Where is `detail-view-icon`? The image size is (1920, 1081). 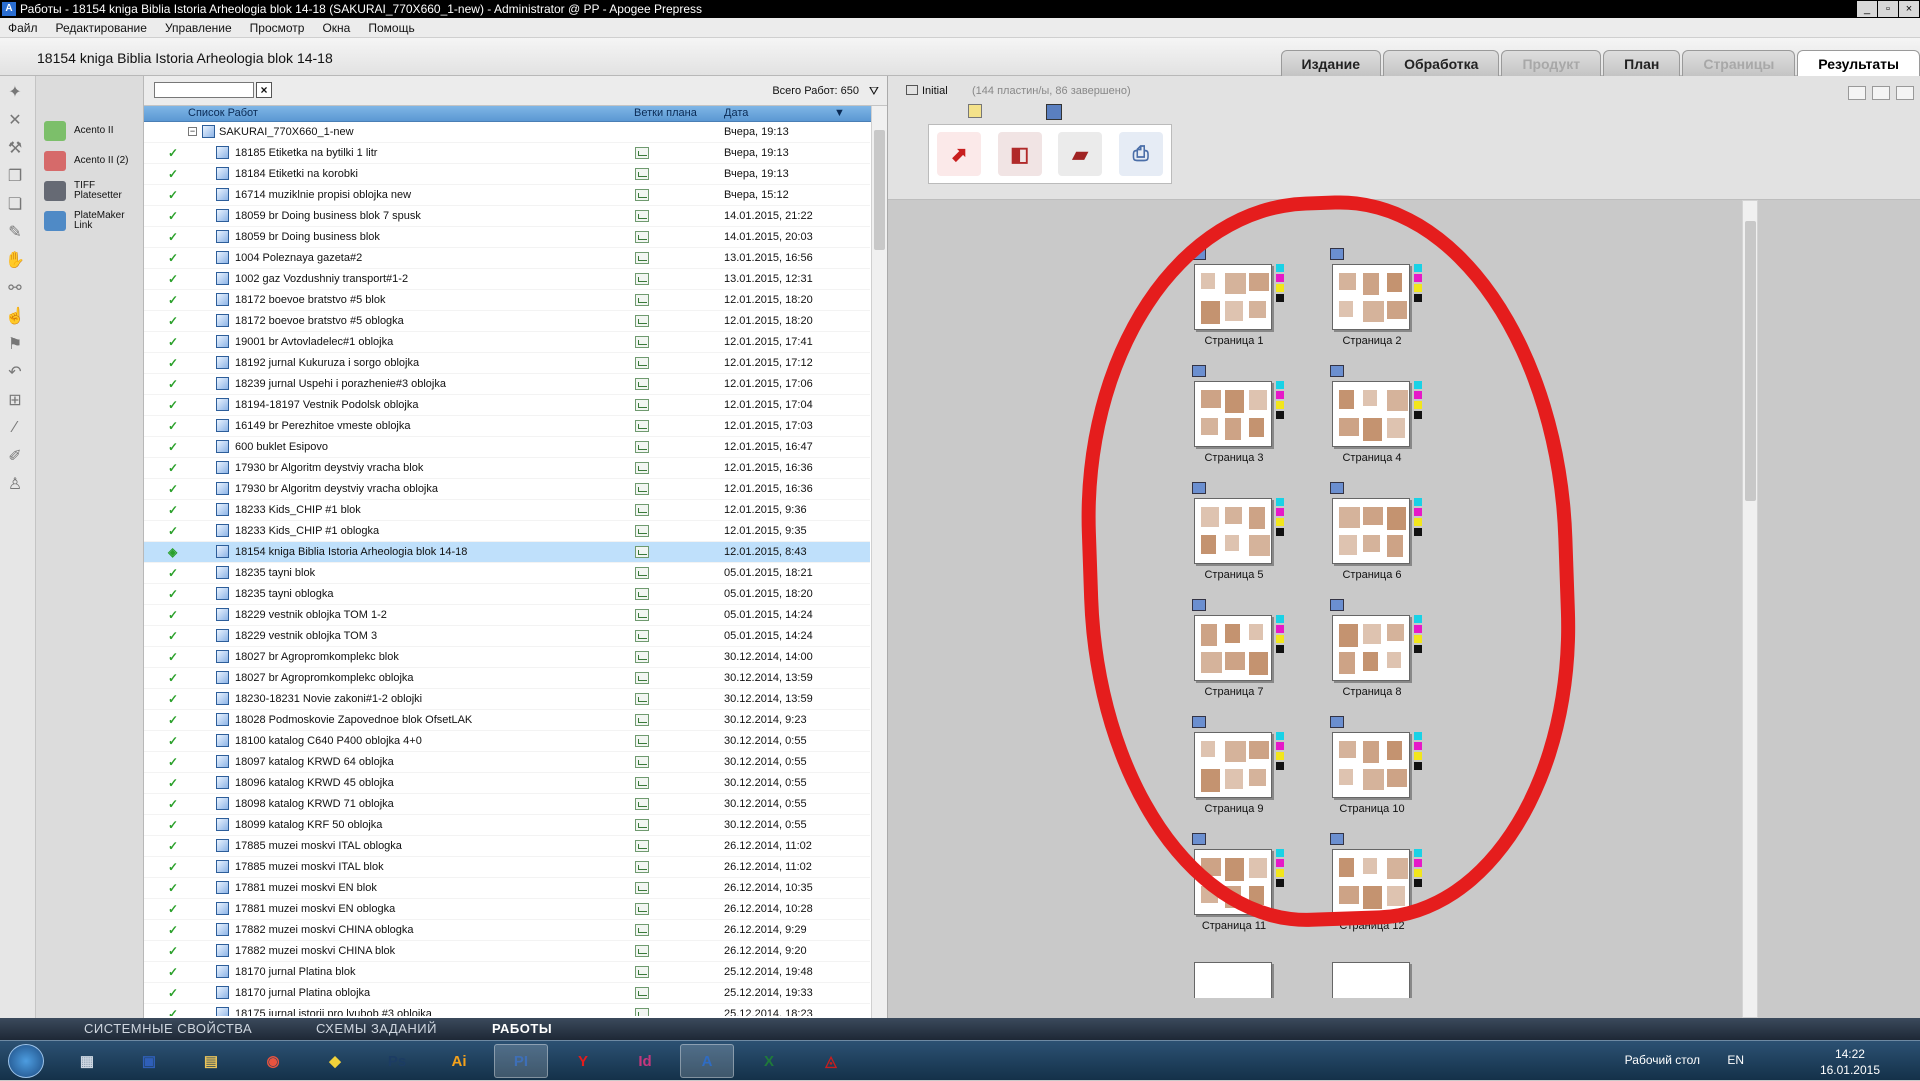 detail-view-icon is located at coordinates (1905, 93).